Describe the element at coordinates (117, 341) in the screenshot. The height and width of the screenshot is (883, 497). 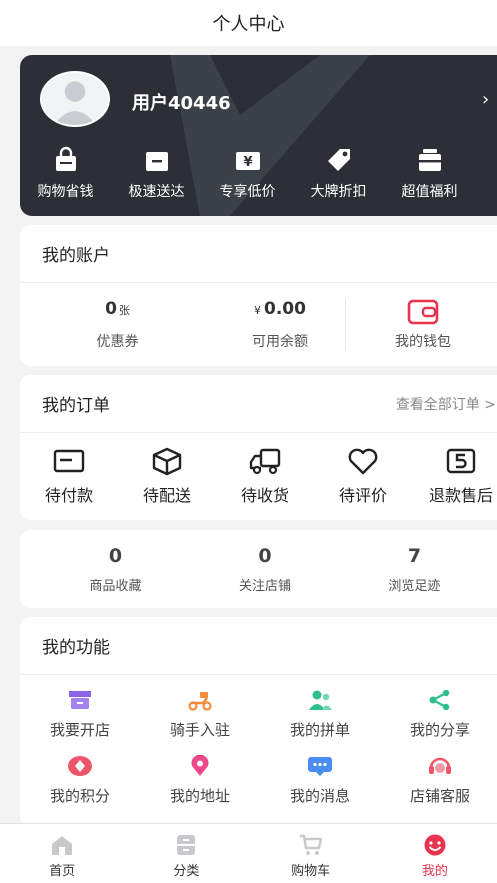
I see `coupon-label: 优惠券` at that location.